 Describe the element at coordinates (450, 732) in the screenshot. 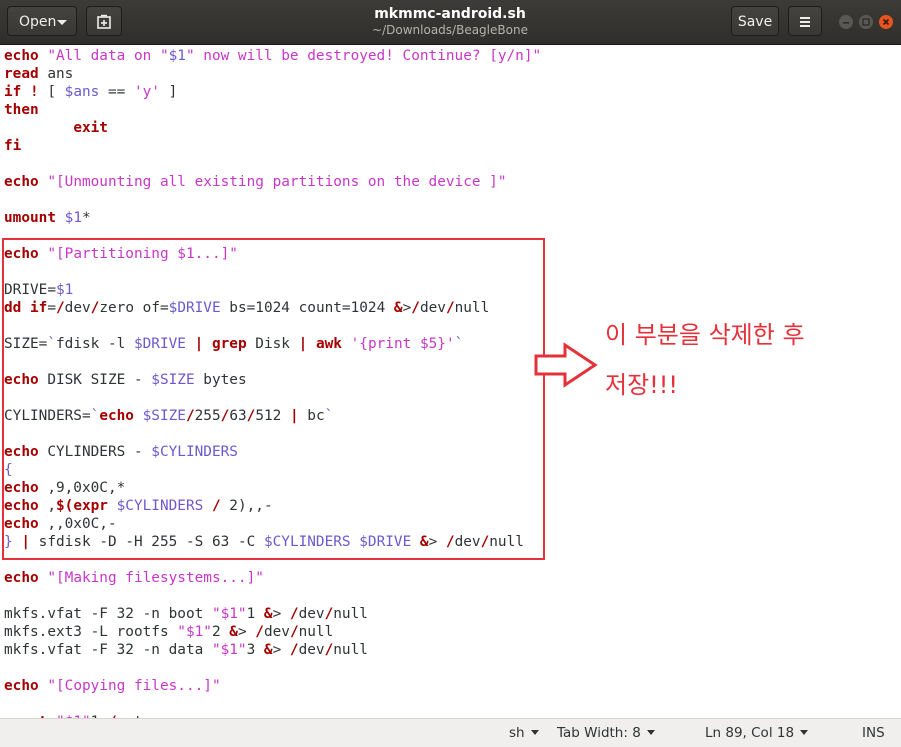

I see `status-bar: sh Tab Width: 8 Ln 89, Col 18 INS` at that location.